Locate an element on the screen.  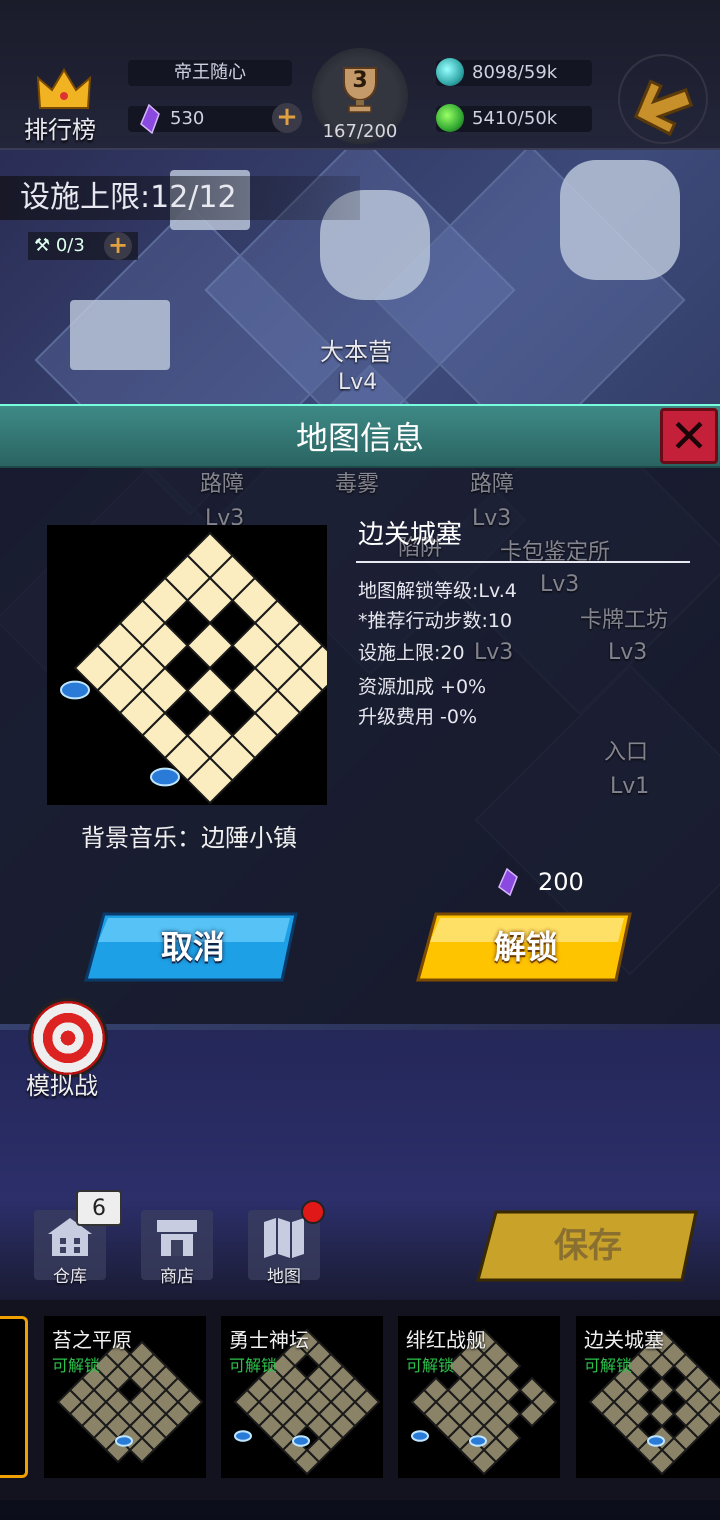
dialog-title: 地图信息 is located at coordinates (359, 438).